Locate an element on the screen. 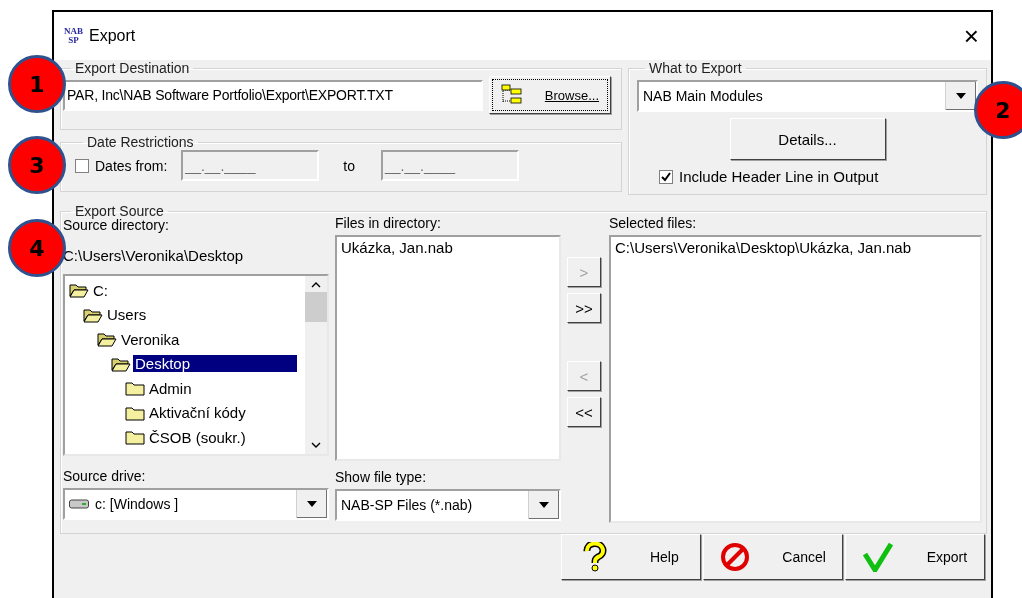 The image size is (1022, 598). help-button: Help is located at coordinates (631, 557).